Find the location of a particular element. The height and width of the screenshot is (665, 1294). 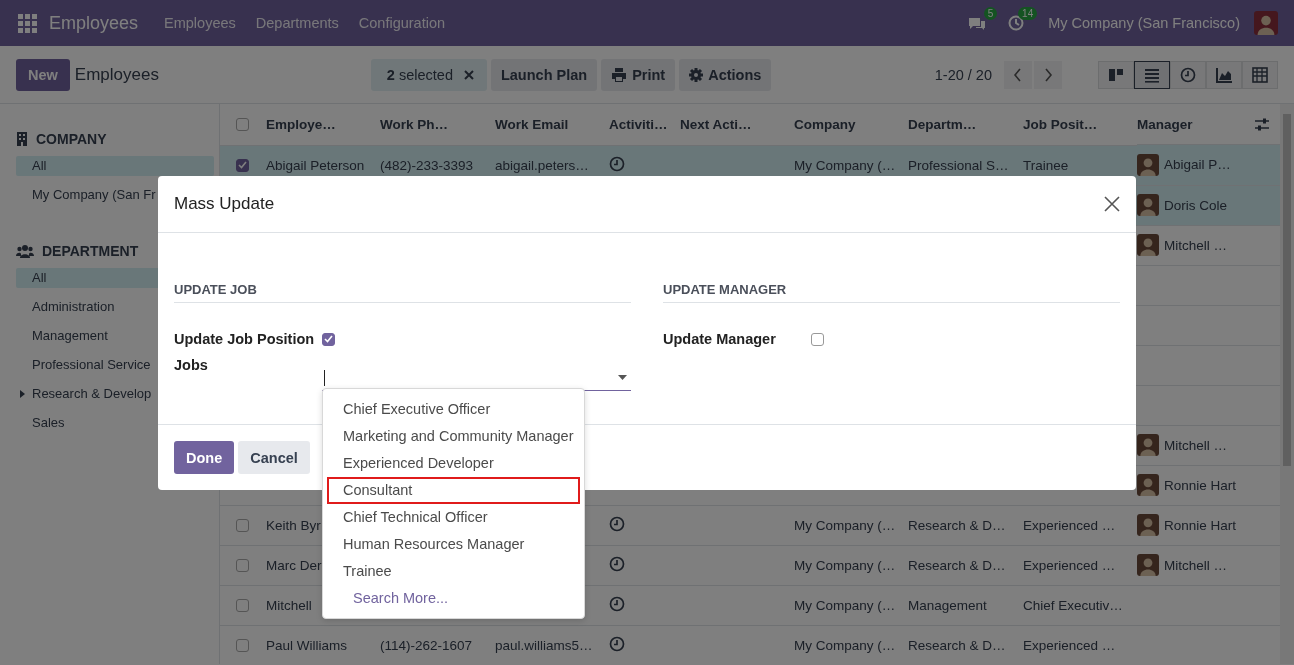

list-icon is located at coordinates (1152, 74).